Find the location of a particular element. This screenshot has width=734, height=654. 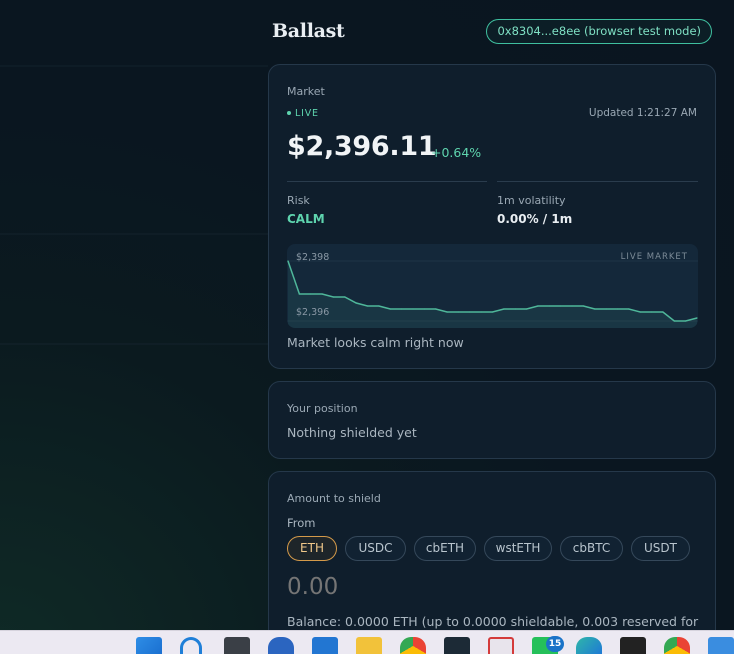

amount-input is located at coordinates (387, 587).